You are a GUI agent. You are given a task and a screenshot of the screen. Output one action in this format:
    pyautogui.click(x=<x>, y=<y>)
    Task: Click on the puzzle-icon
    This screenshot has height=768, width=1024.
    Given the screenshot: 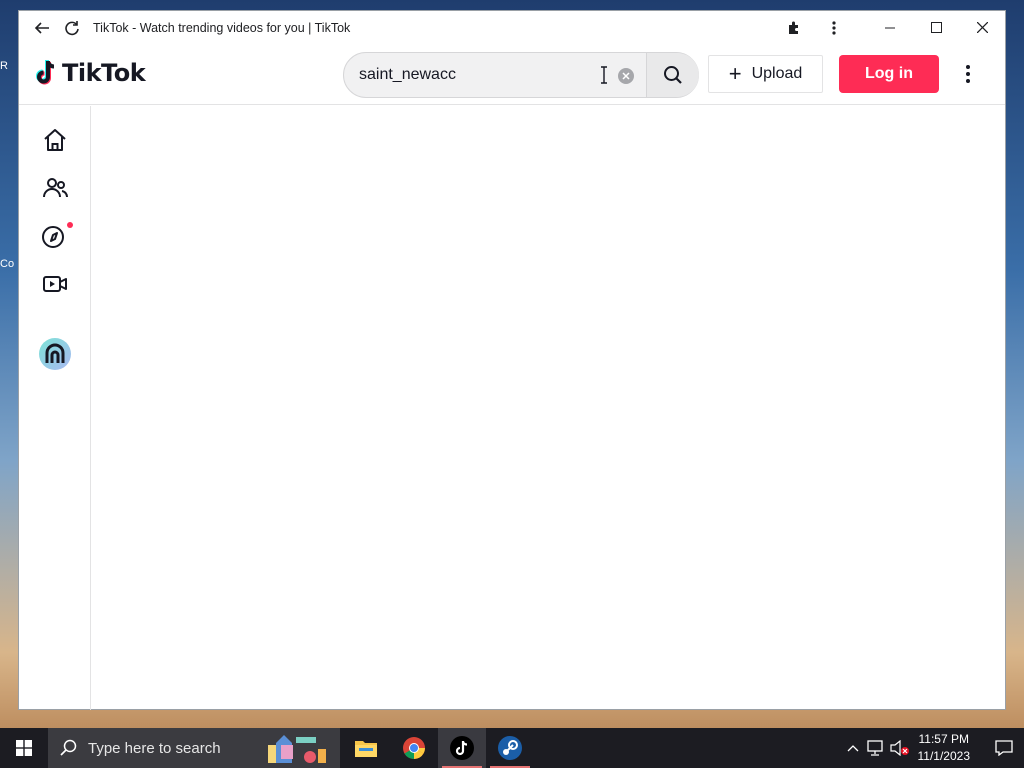 What is the action you would take?
    pyautogui.click(x=793, y=27)
    